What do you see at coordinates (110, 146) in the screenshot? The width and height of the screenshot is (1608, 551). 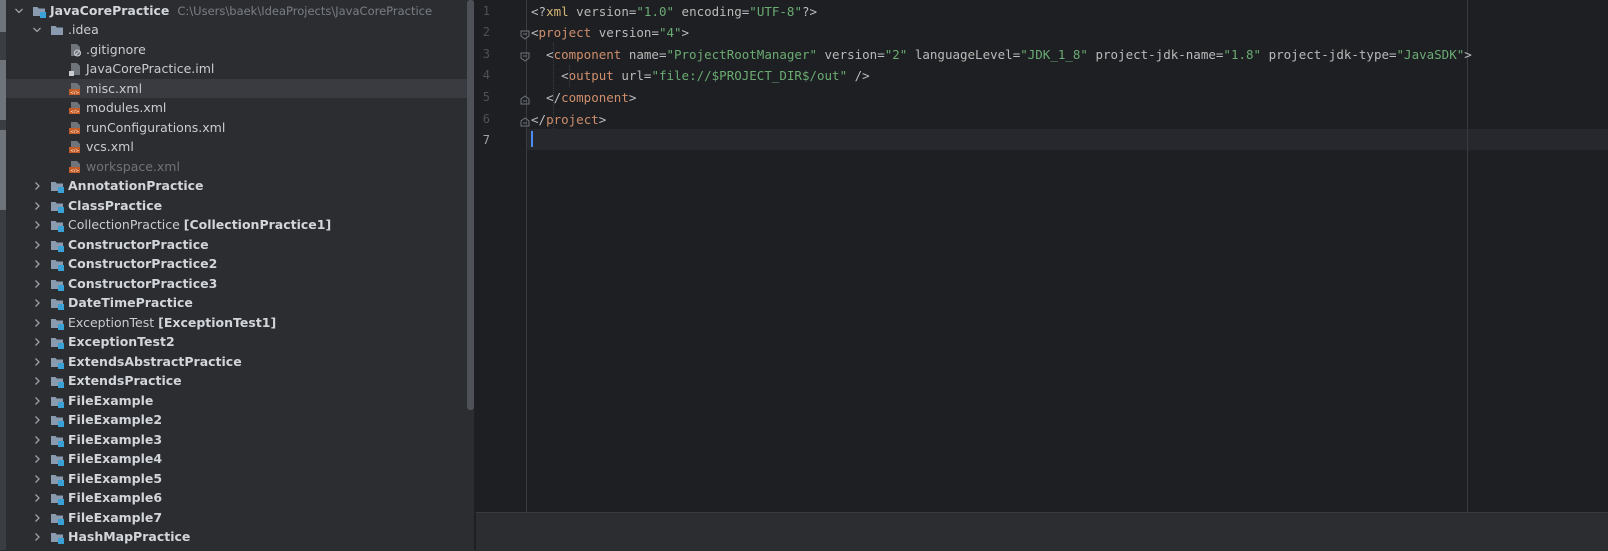 I see `file-name: vcs.xml` at bounding box center [110, 146].